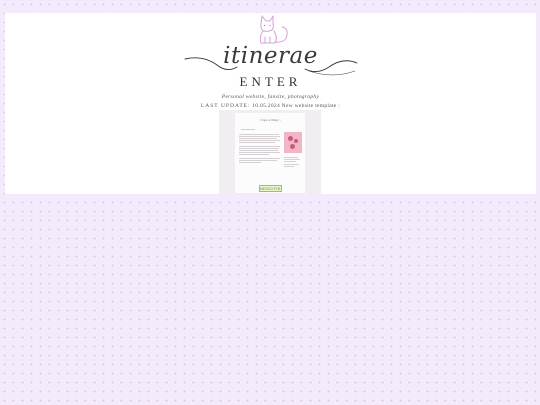  What do you see at coordinates (270, 188) in the screenshot?
I see `neocities-badge: NEOCITIES` at bounding box center [270, 188].